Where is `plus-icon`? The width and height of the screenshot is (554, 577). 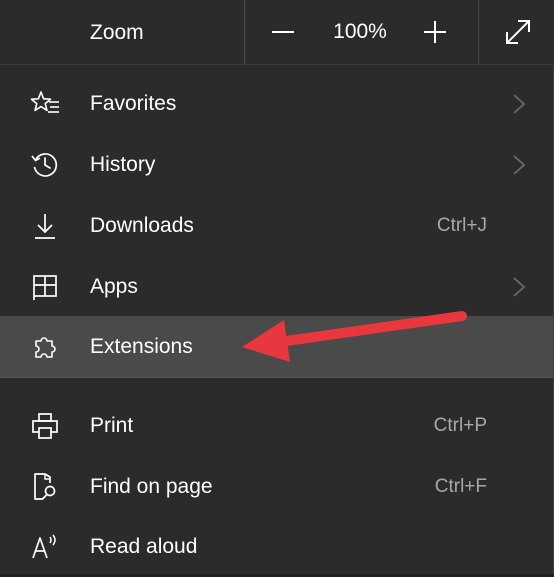
plus-icon is located at coordinates (435, 32).